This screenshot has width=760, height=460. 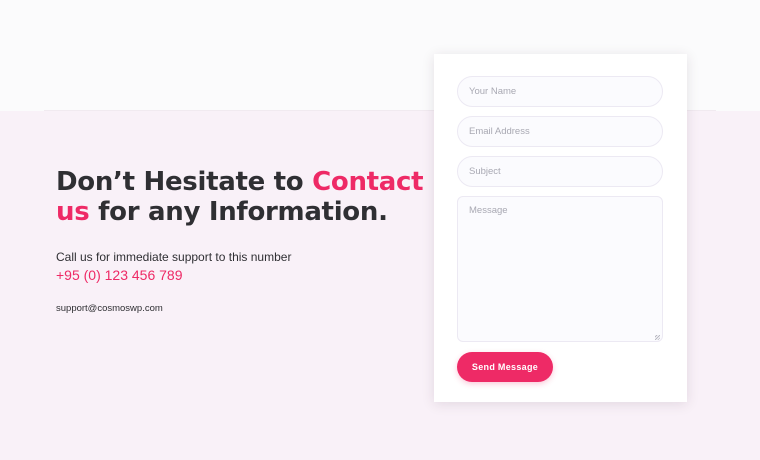 What do you see at coordinates (657, 337) in the screenshot?
I see `resize-handle-icon` at bounding box center [657, 337].